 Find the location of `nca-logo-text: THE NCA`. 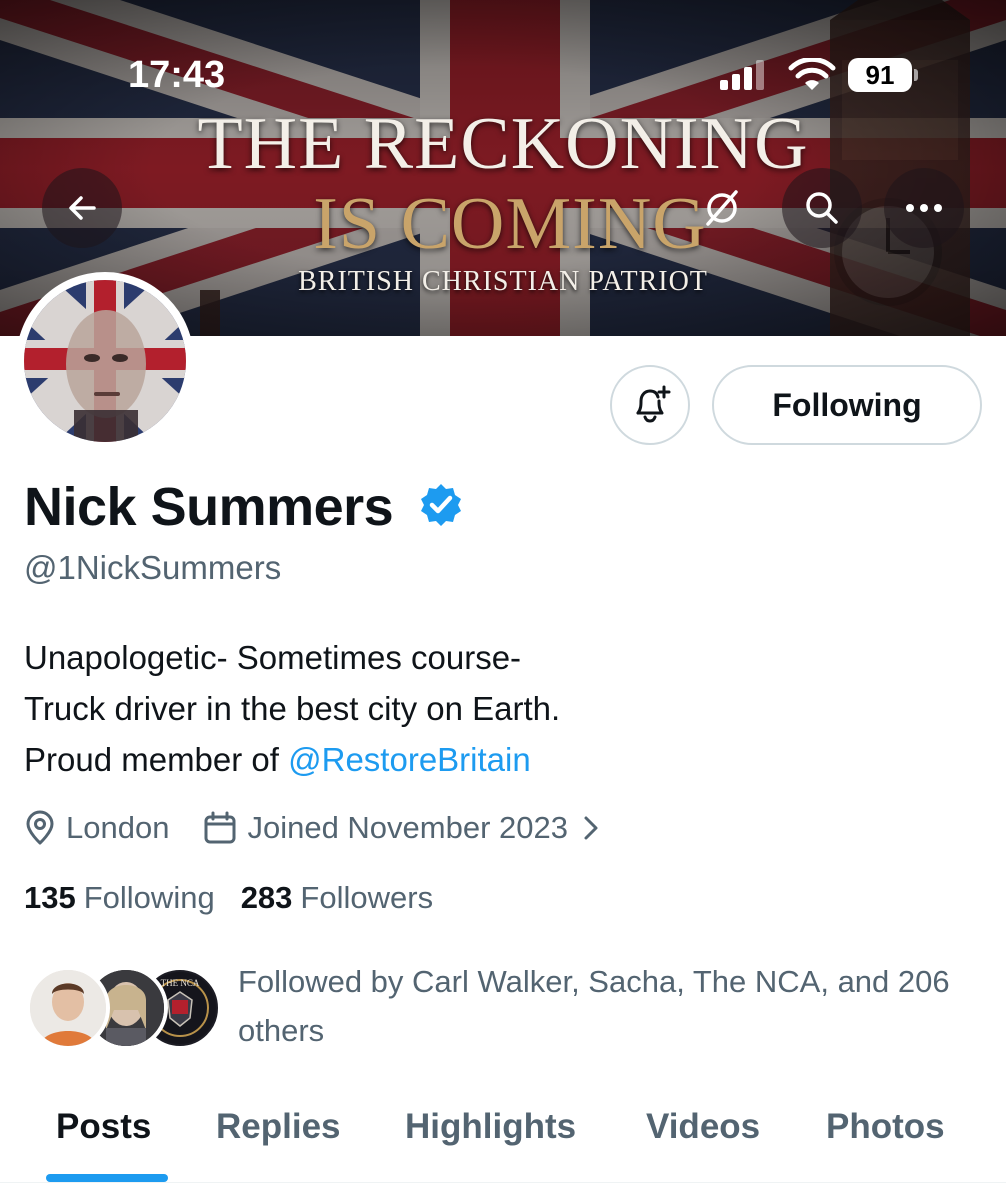

nca-logo-text: THE NCA is located at coordinates (180, 983).